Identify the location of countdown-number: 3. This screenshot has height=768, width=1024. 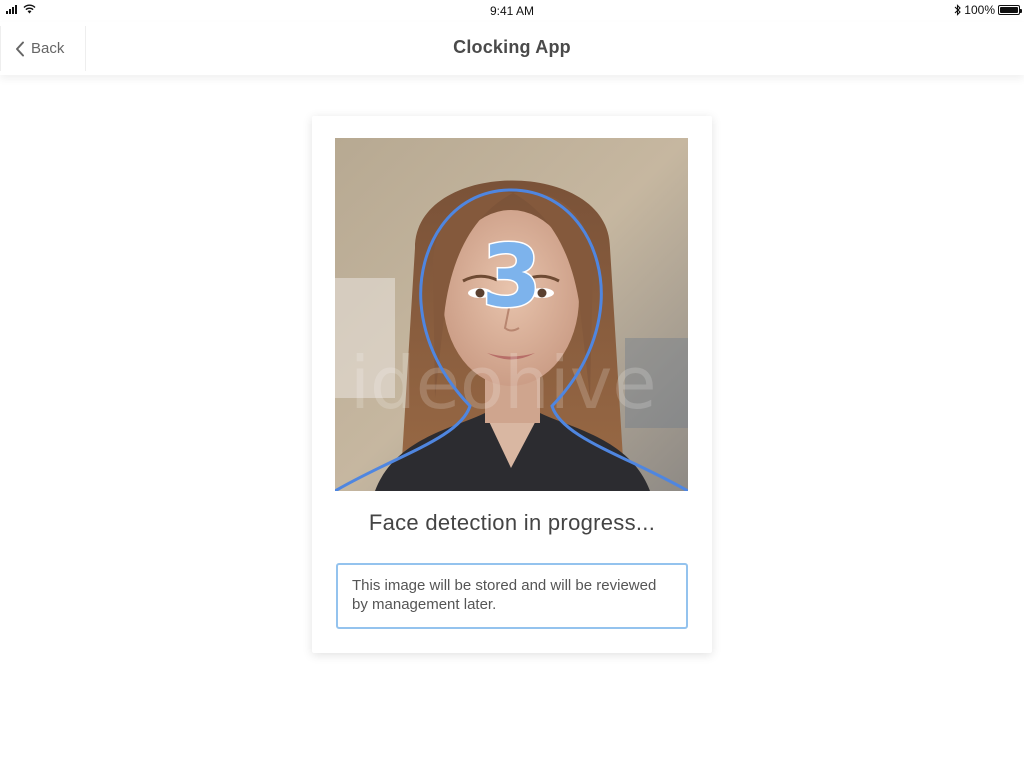
(511, 277).